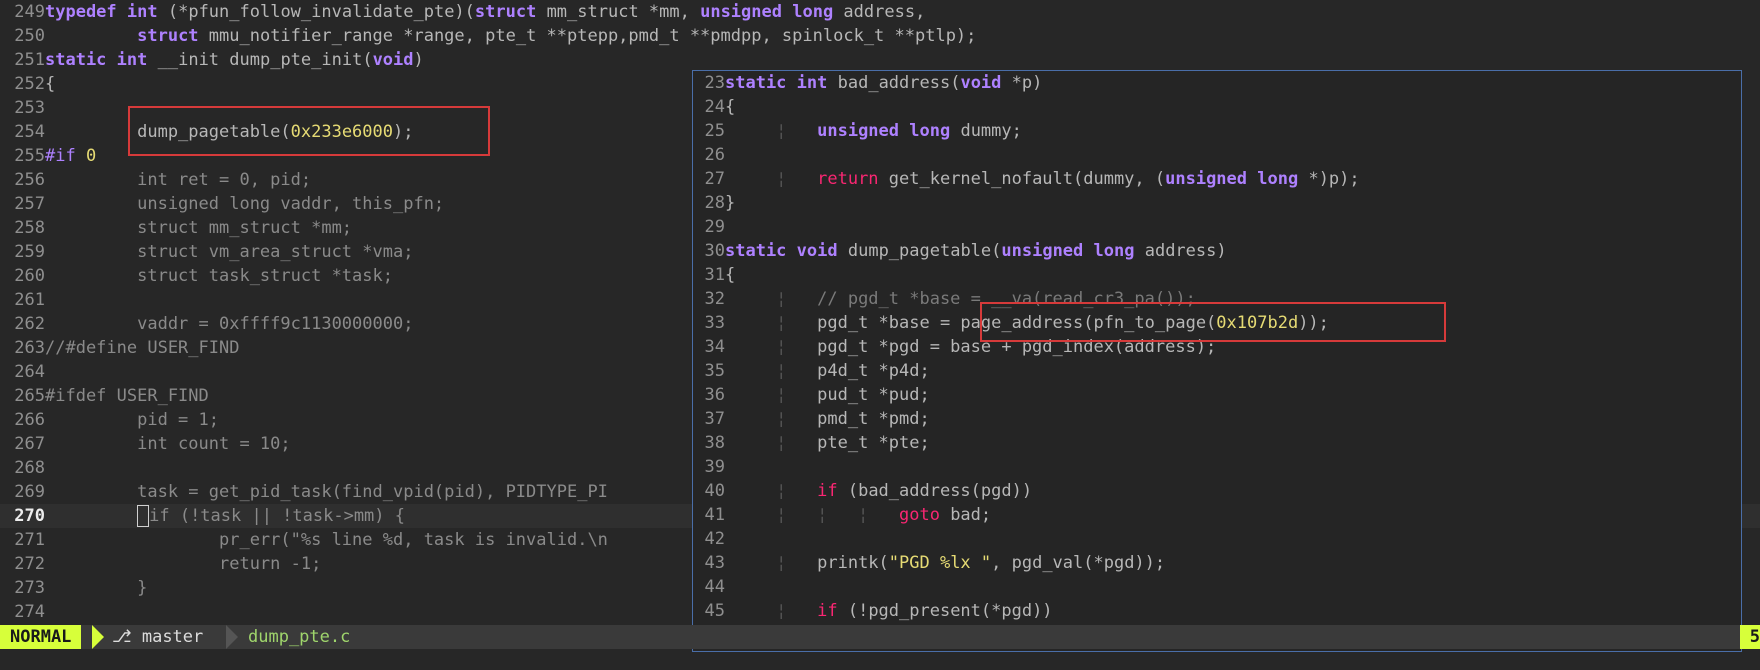  I want to click on line-number: 23, so click(714, 83).